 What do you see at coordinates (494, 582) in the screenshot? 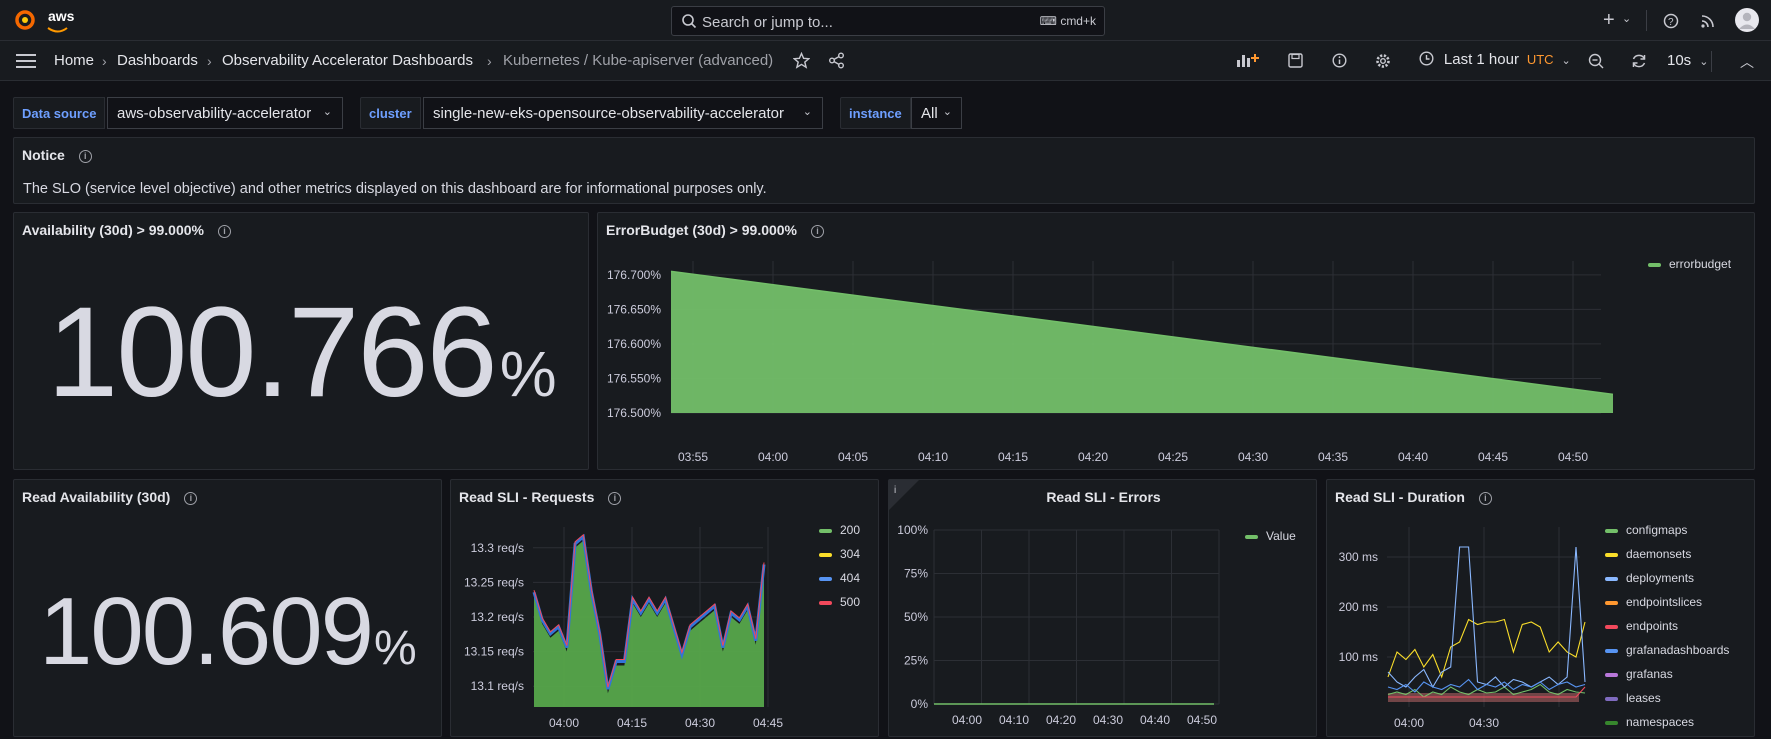
I see `requests-y-tick-label: 13.25 req/s` at bounding box center [494, 582].